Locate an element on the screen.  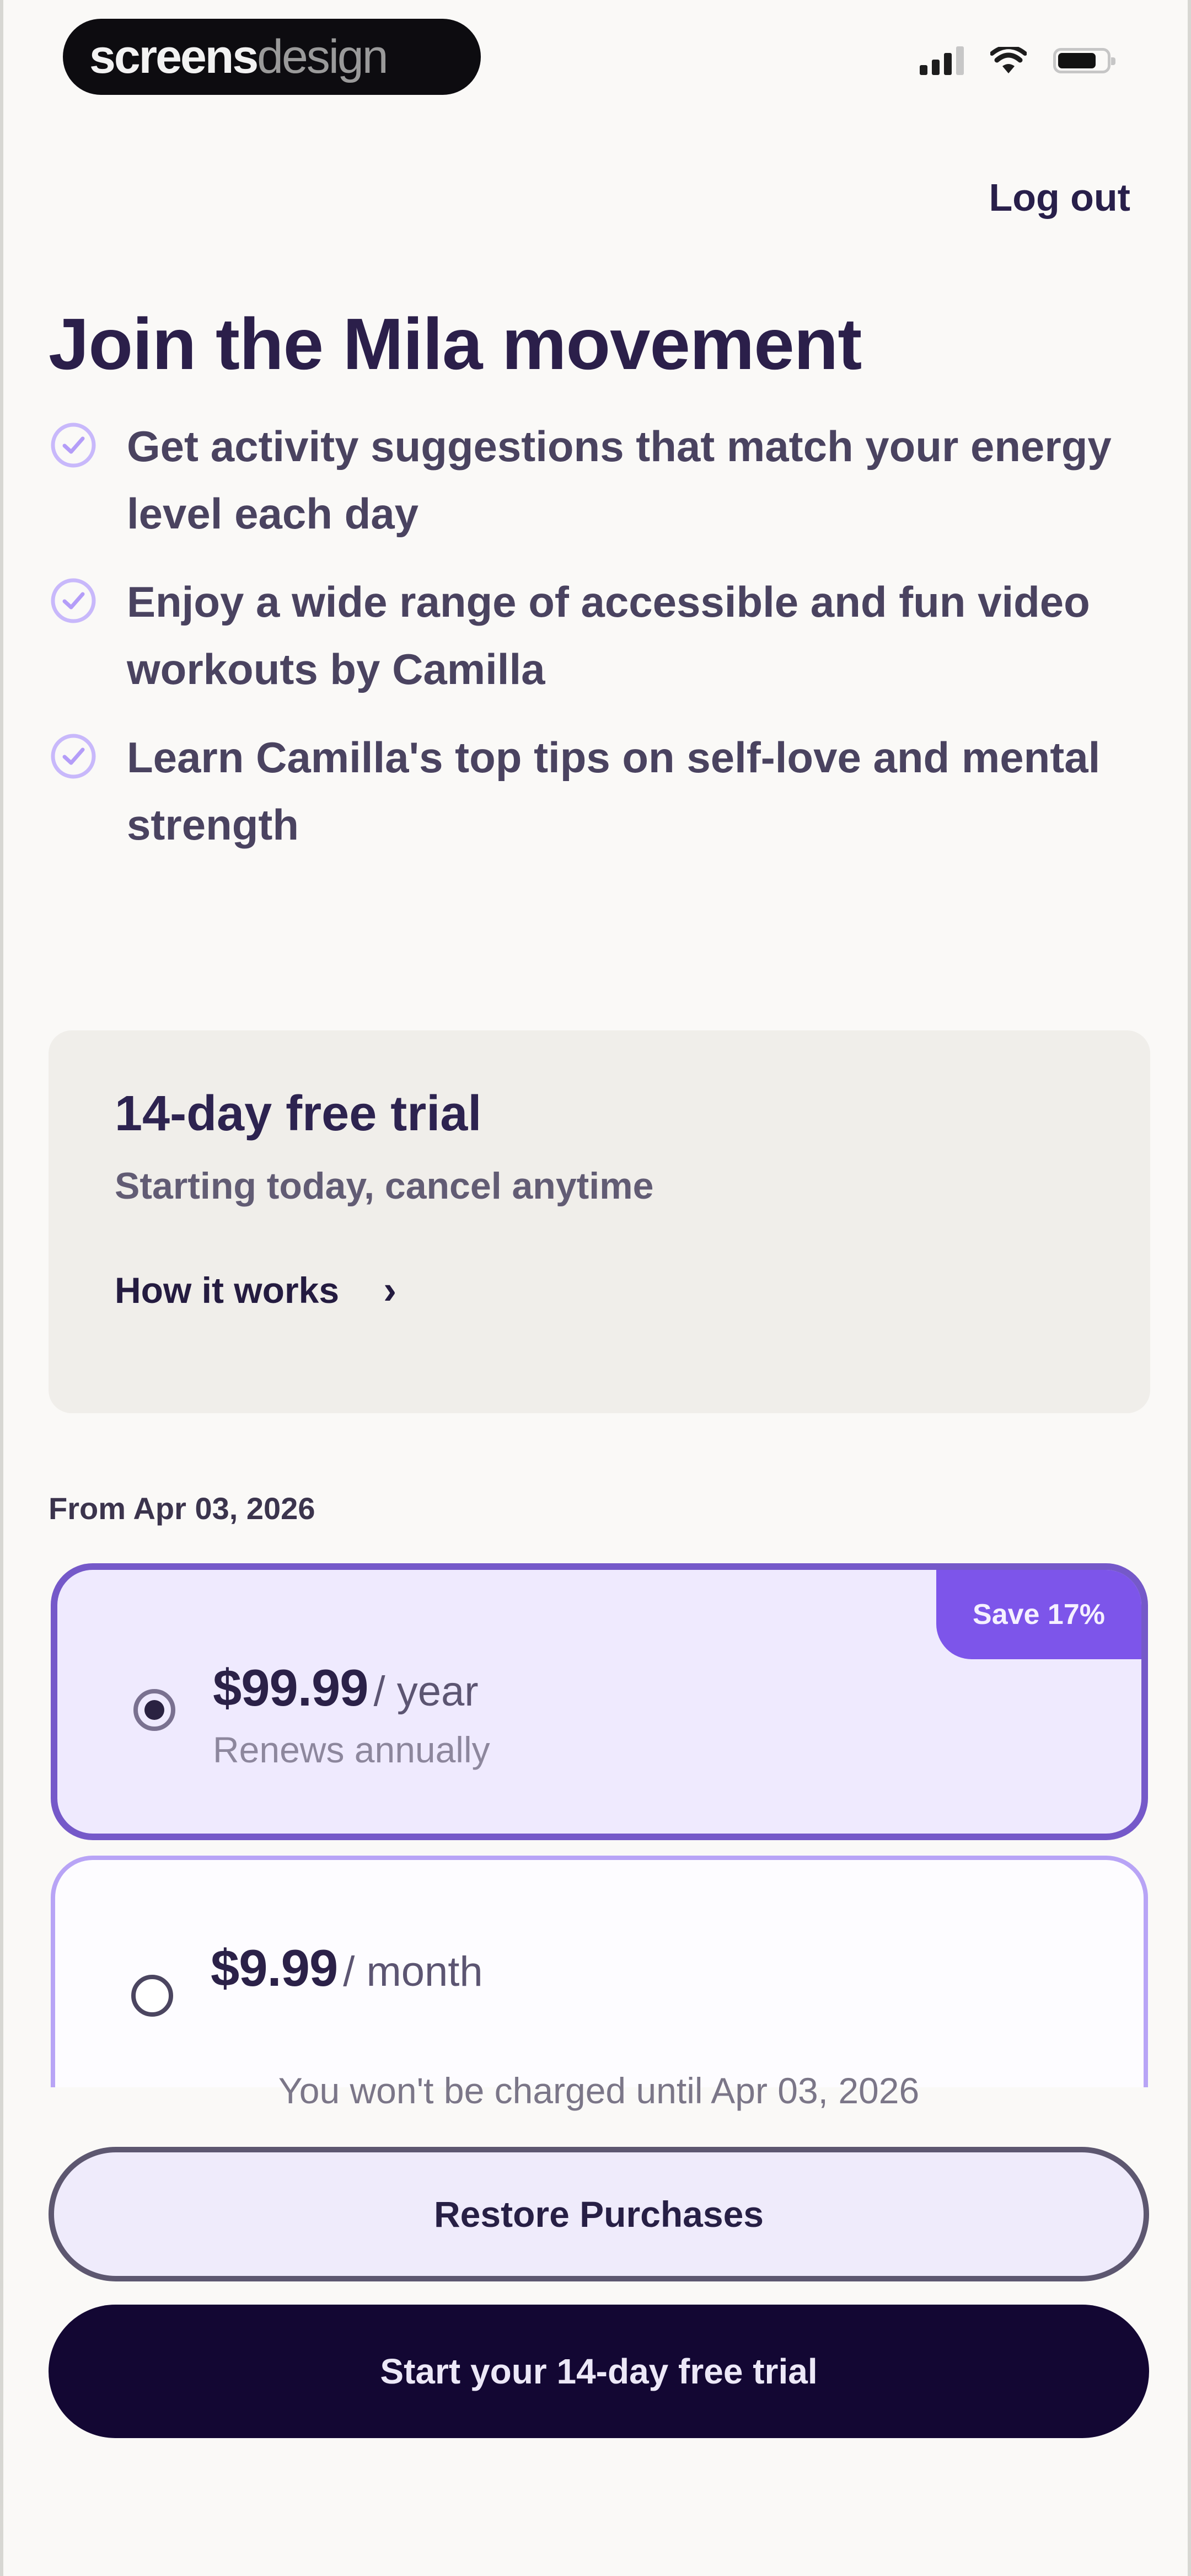
chevron-right-icon: › is located at coordinates (390, 1290).